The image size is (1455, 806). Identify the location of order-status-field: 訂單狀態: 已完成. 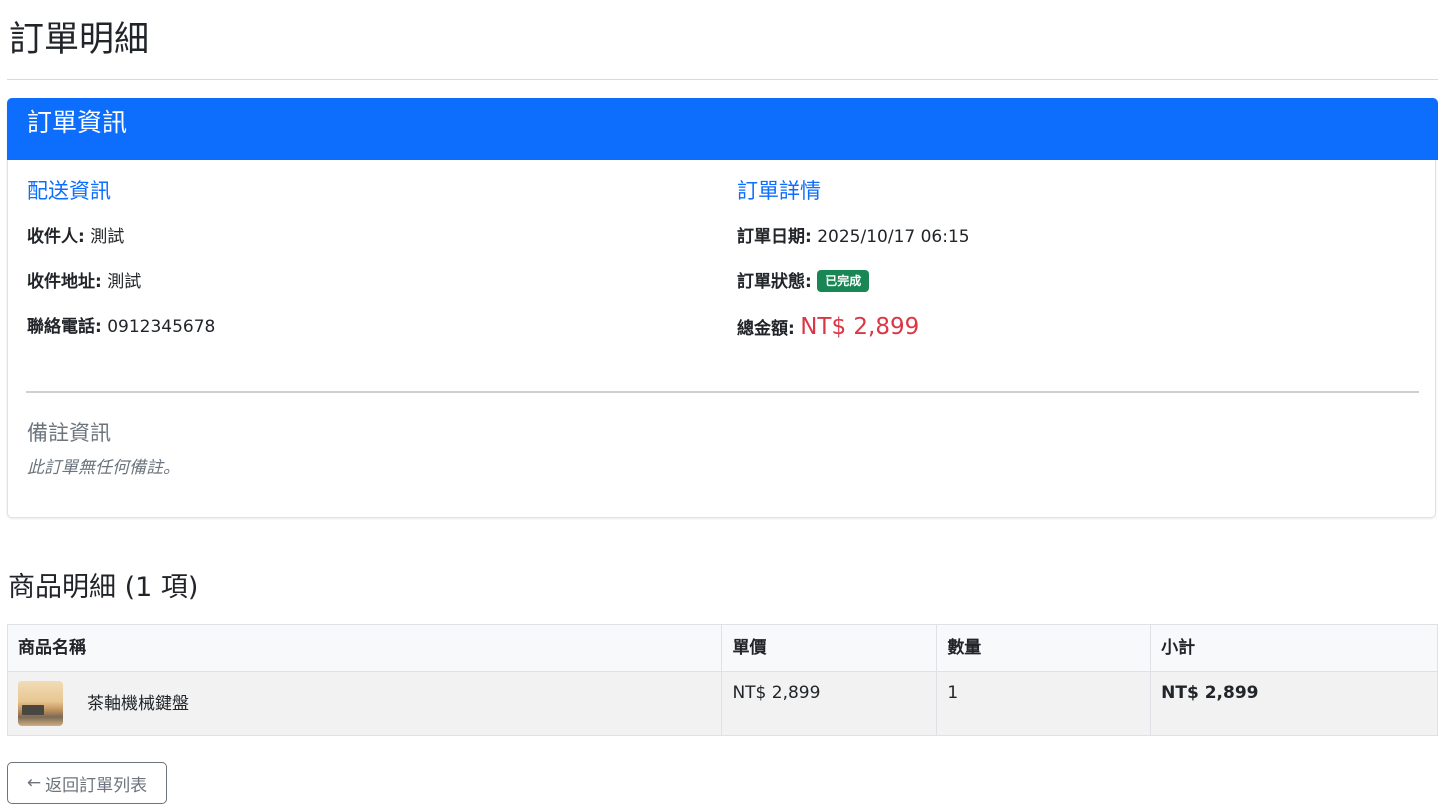
(803, 282).